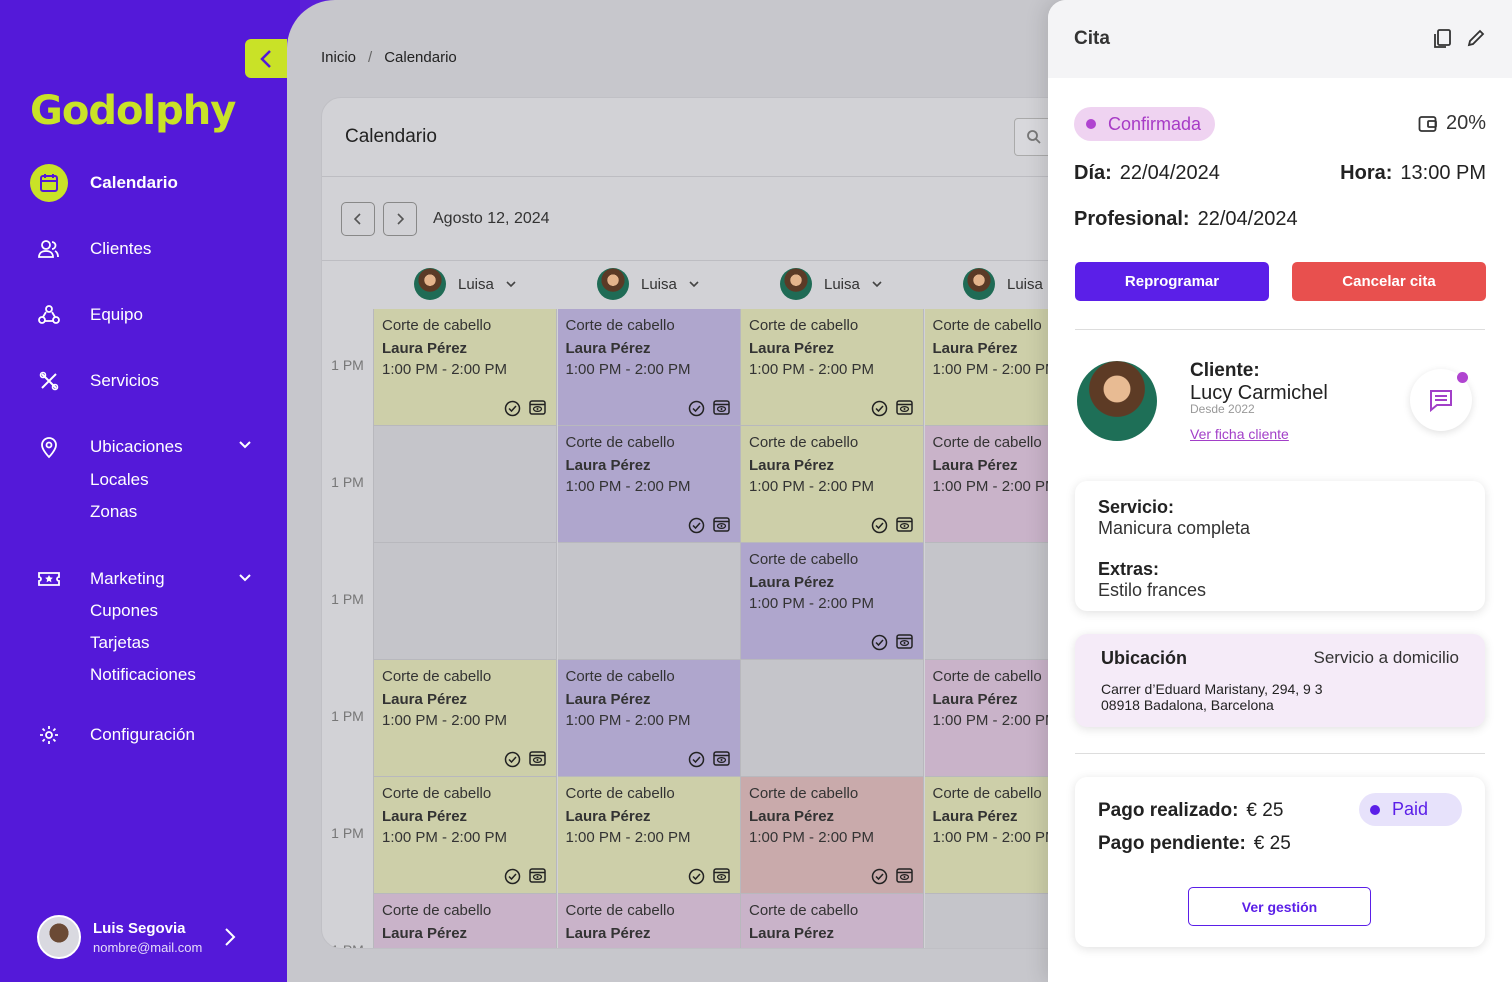 This screenshot has width=1512, height=982. I want to click on sidebar-subitem-notificaciones: Notificaciones, so click(143, 675).